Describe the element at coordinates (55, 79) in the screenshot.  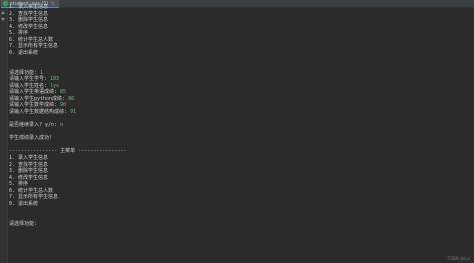
I see `user-input: 103` at that location.